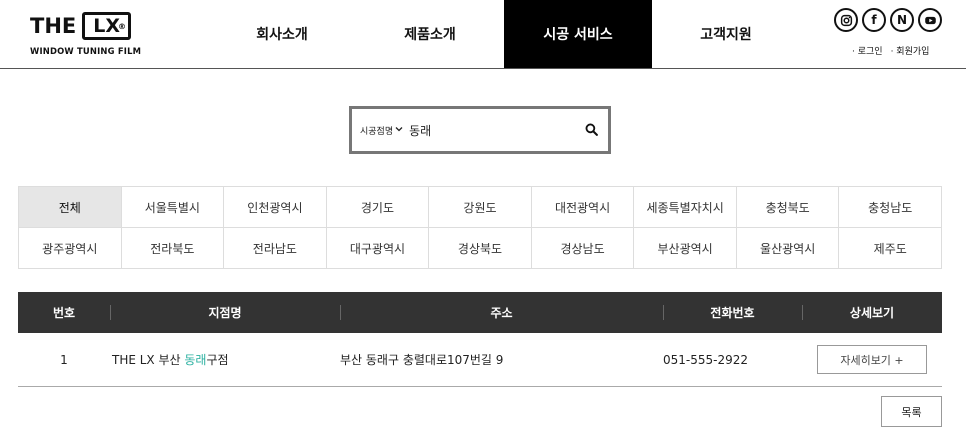 Image resolution: width=966 pixels, height=441 pixels. What do you see at coordinates (888, 20) in the screenshot?
I see `social-links: f N` at bounding box center [888, 20].